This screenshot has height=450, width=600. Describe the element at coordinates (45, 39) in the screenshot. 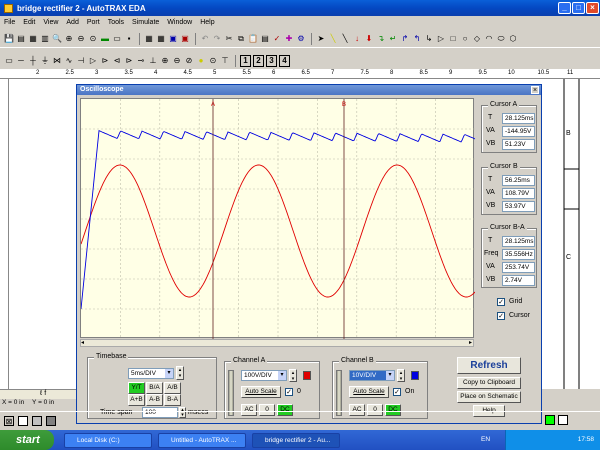

I see `print-setup-icon: ▥` at that location.